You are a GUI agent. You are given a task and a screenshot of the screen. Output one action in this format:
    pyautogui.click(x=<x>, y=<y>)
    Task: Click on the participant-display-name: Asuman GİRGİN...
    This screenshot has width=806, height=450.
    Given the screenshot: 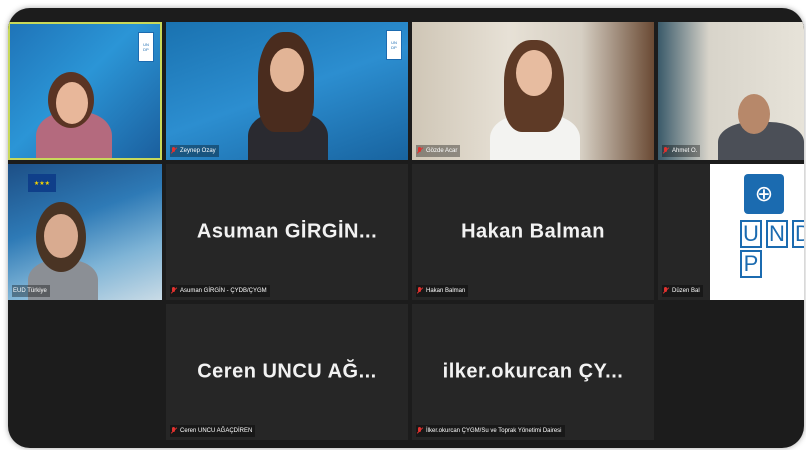 What is the action you would take?
    pyautogui.click(x=287, y=231)
    